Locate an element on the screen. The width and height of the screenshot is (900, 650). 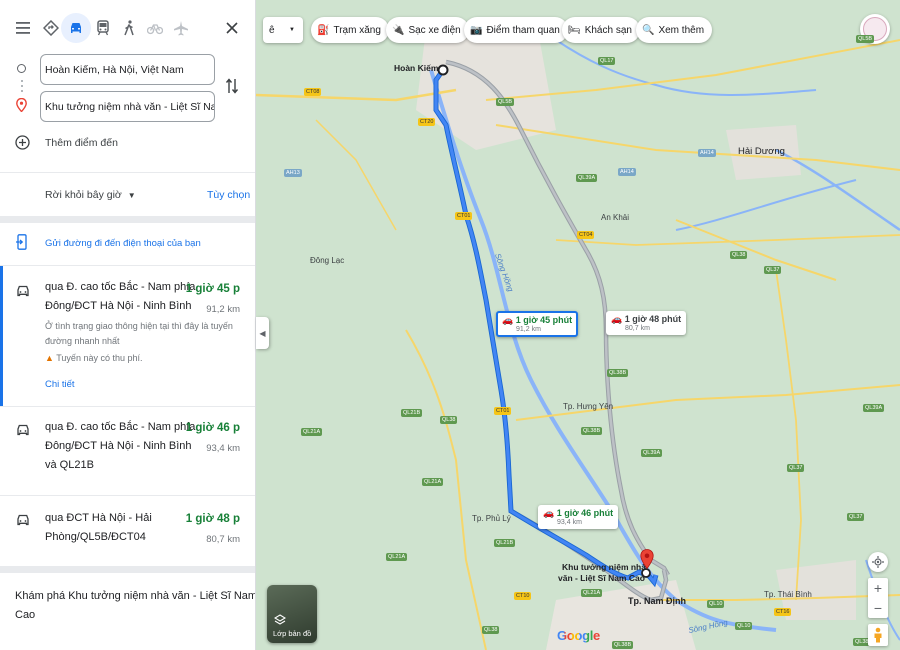
chip-attractions: 📷 Điểm tham quan is located at coordinates (516, 30).